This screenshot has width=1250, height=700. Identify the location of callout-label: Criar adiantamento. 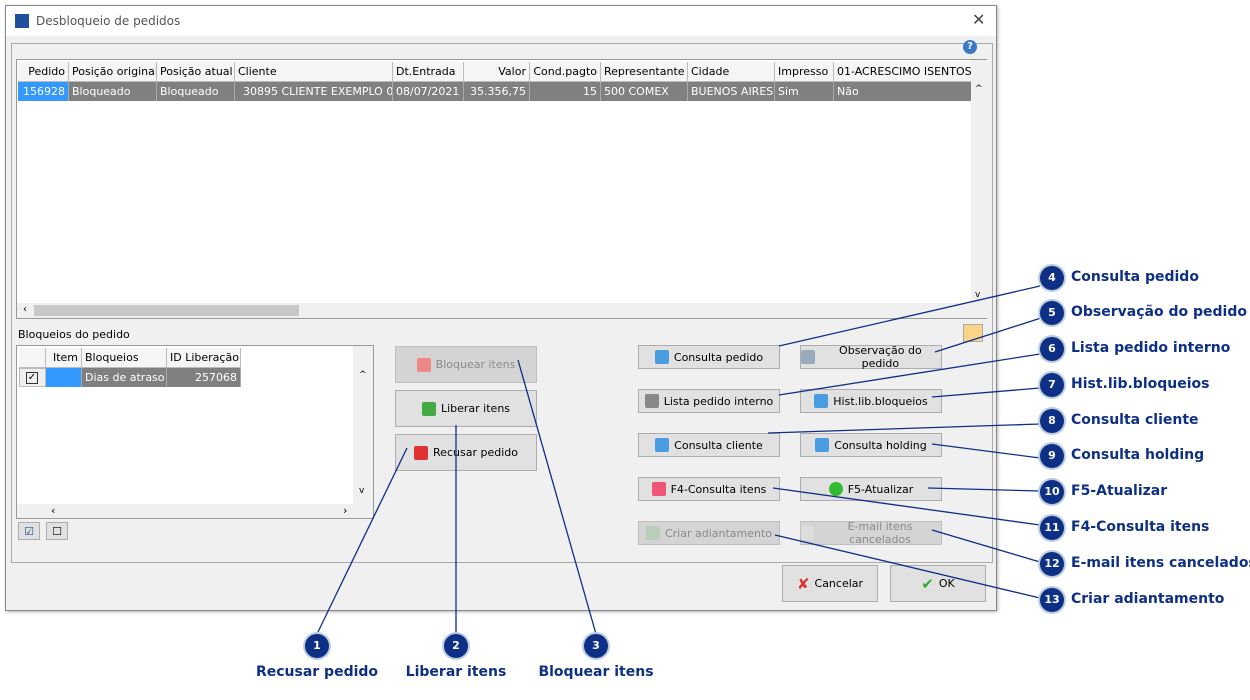
(1148, 599).